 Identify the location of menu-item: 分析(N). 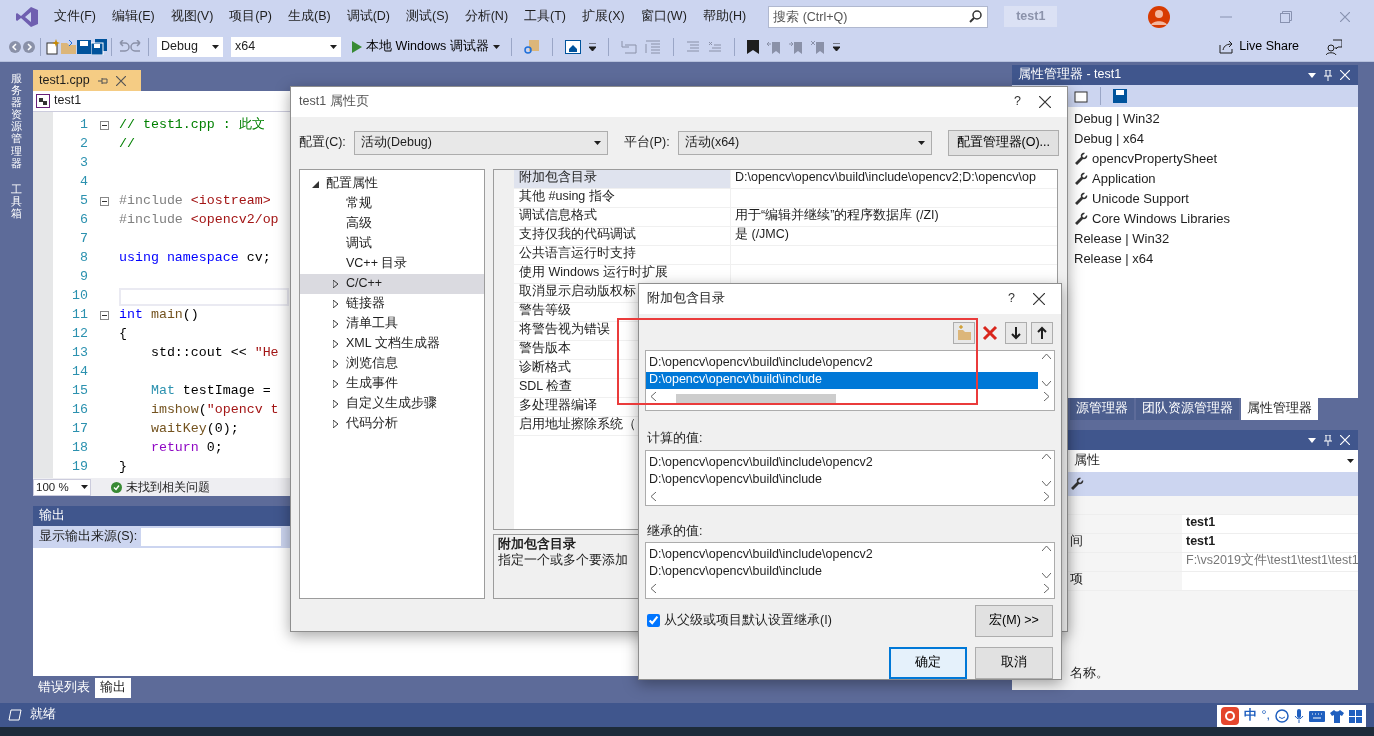
(486, 16).